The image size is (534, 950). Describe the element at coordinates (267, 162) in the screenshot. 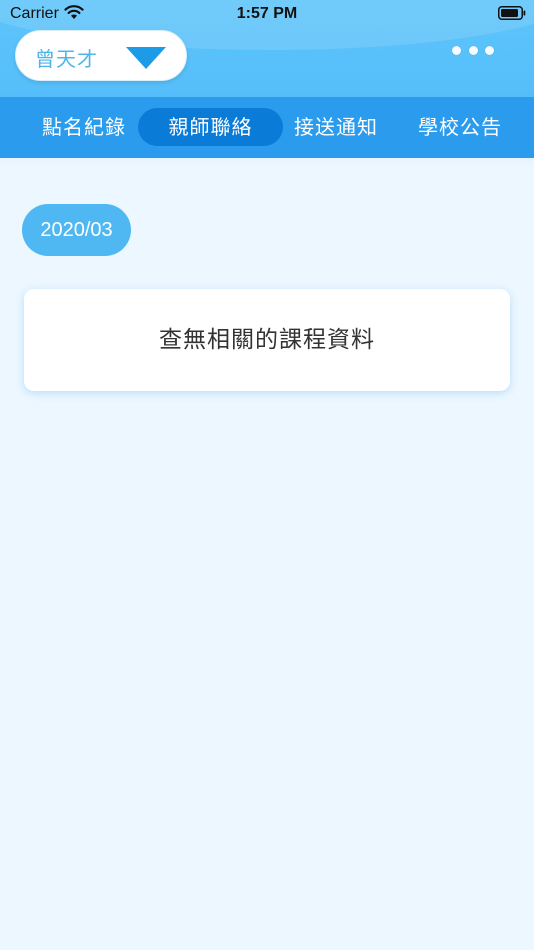

I see `tab-bar-shadow` at that location.